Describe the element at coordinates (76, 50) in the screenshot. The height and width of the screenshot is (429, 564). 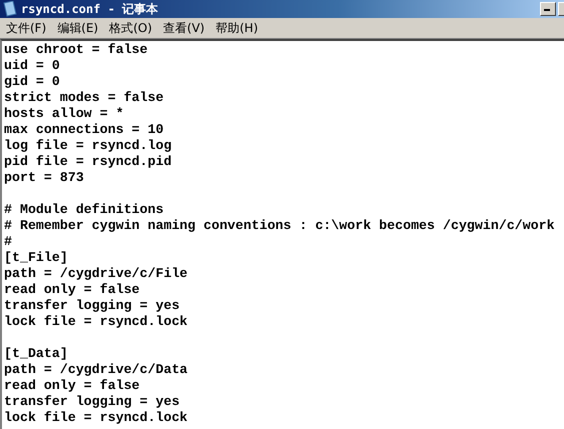
I see `text-line: use chroot = false` at that location.